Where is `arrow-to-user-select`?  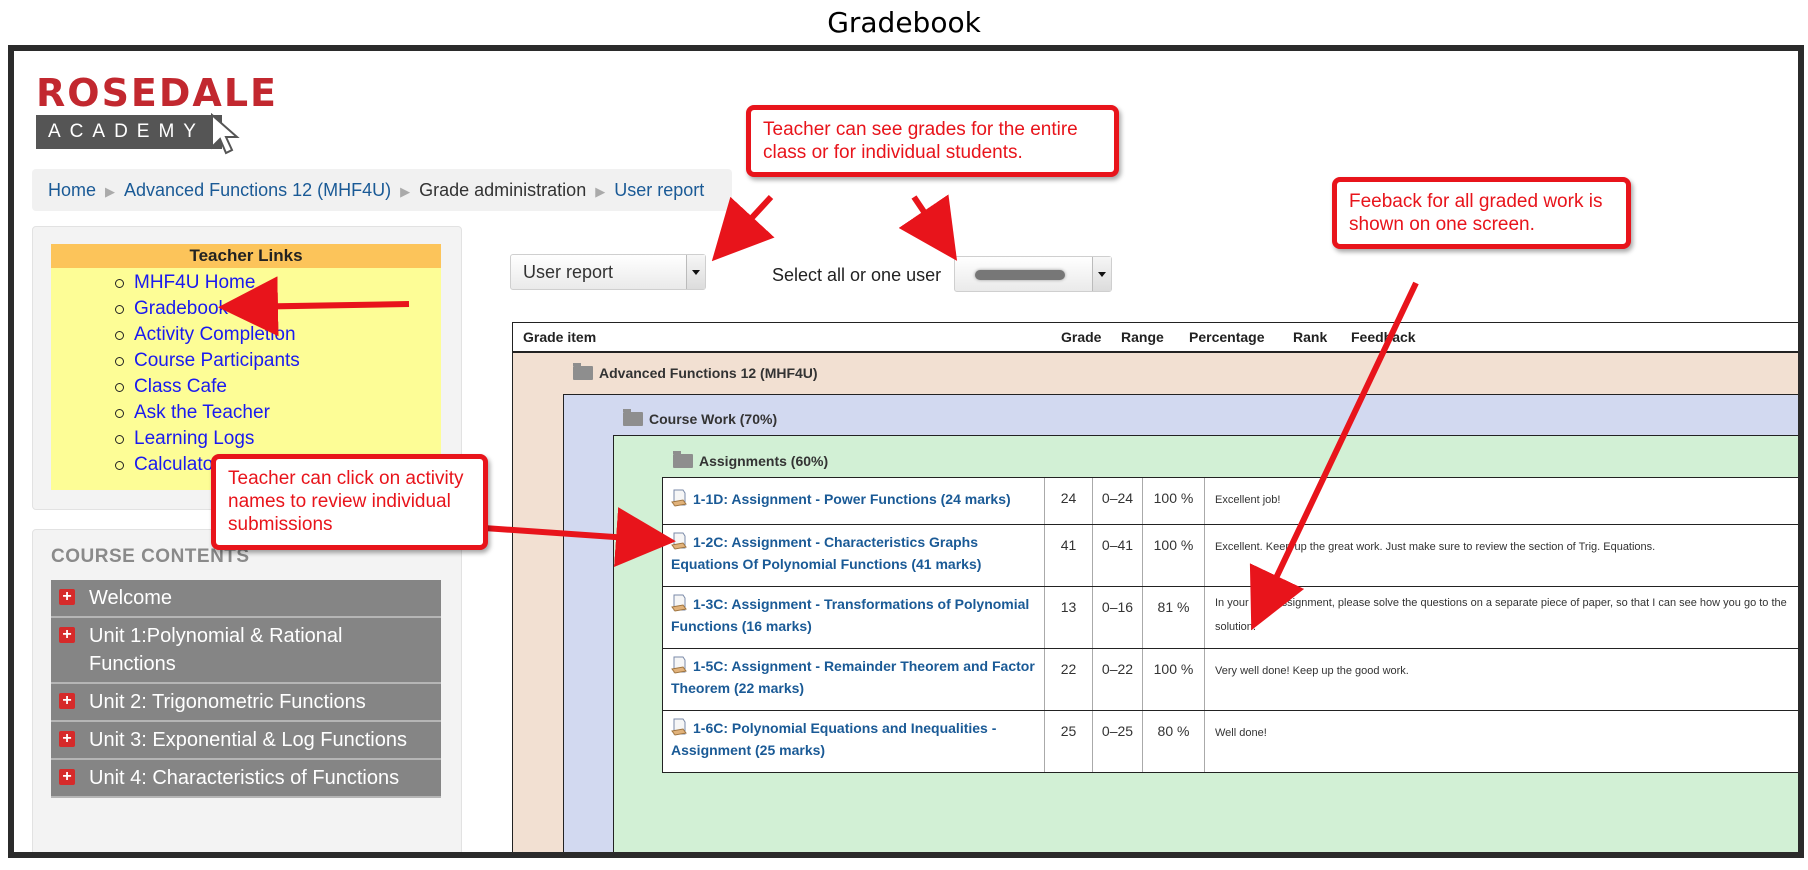
arrow-to-user-select is located at coordinates (928, 227).